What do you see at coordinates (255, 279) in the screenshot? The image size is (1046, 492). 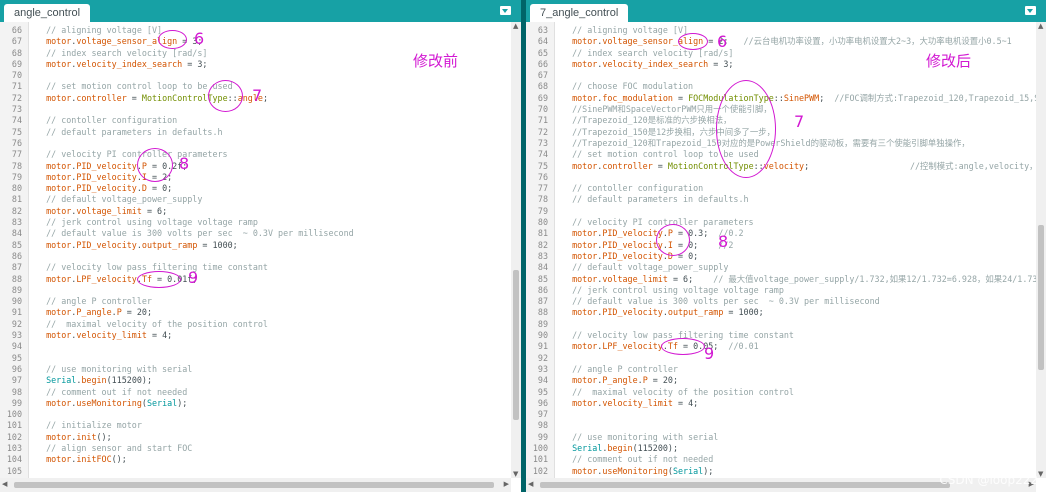 I see `code-line: 88 motor.LPF_velocity.Tf = 0.01f;` at bounding box center [255, 279].